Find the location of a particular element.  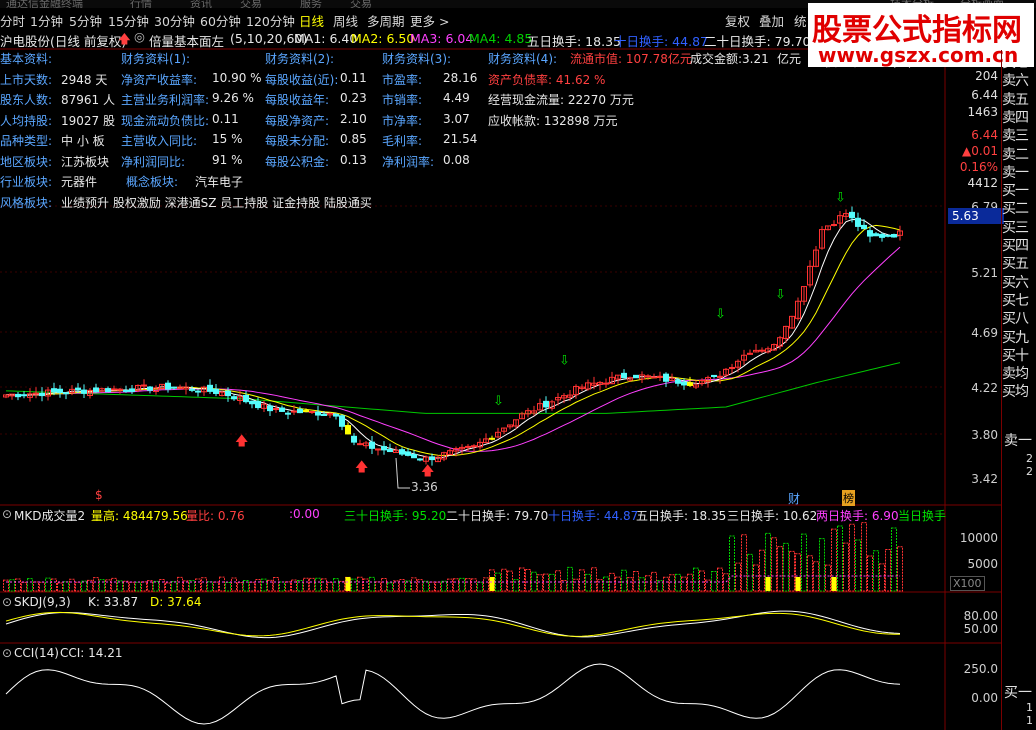

lower-sell-one: 卖一 is located at coordinates (1018, 440).